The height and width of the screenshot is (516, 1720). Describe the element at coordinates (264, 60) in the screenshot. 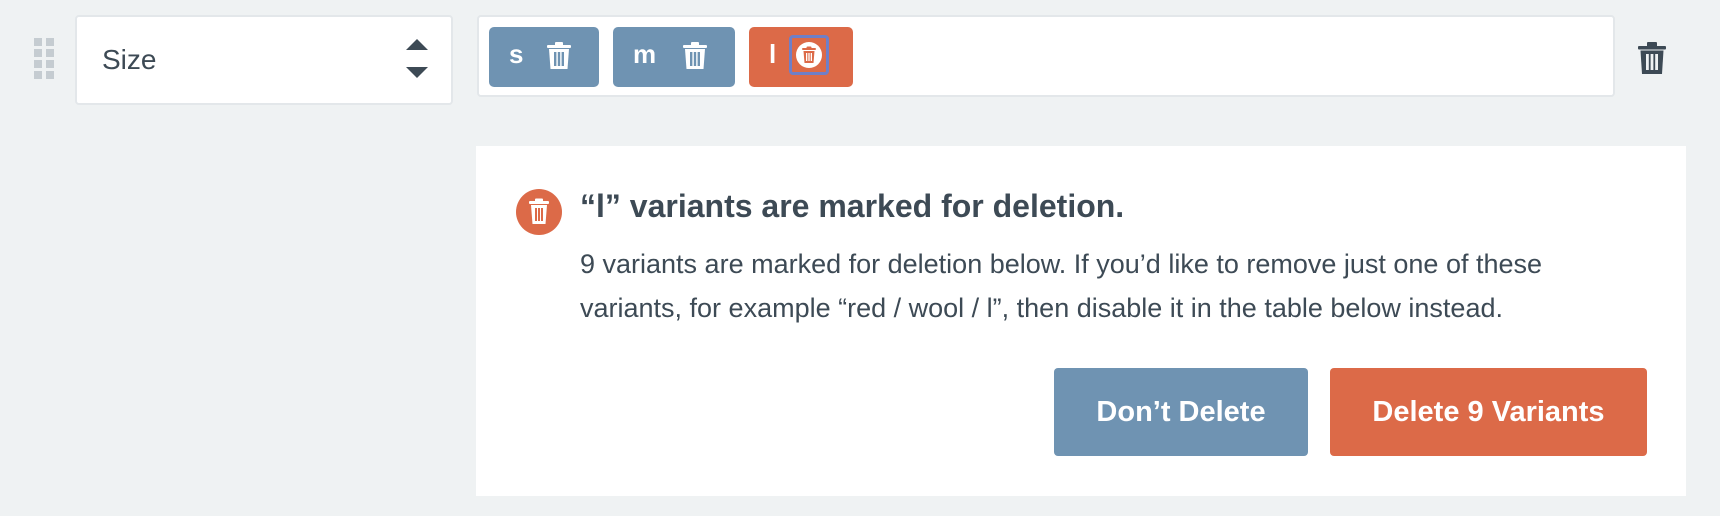

I see `option-name-select: Size` at that location.